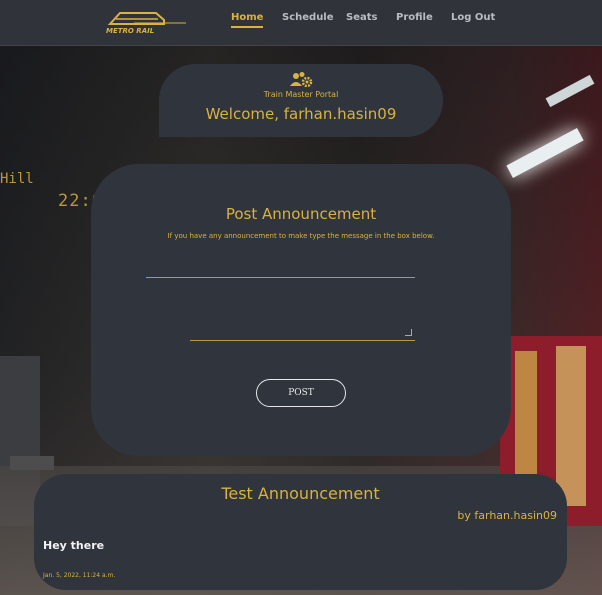  What do you see at coordinates (130, 31) in the screenshot?
I see `logo-text: METRO RAIL` at bounding box center [130, 31].